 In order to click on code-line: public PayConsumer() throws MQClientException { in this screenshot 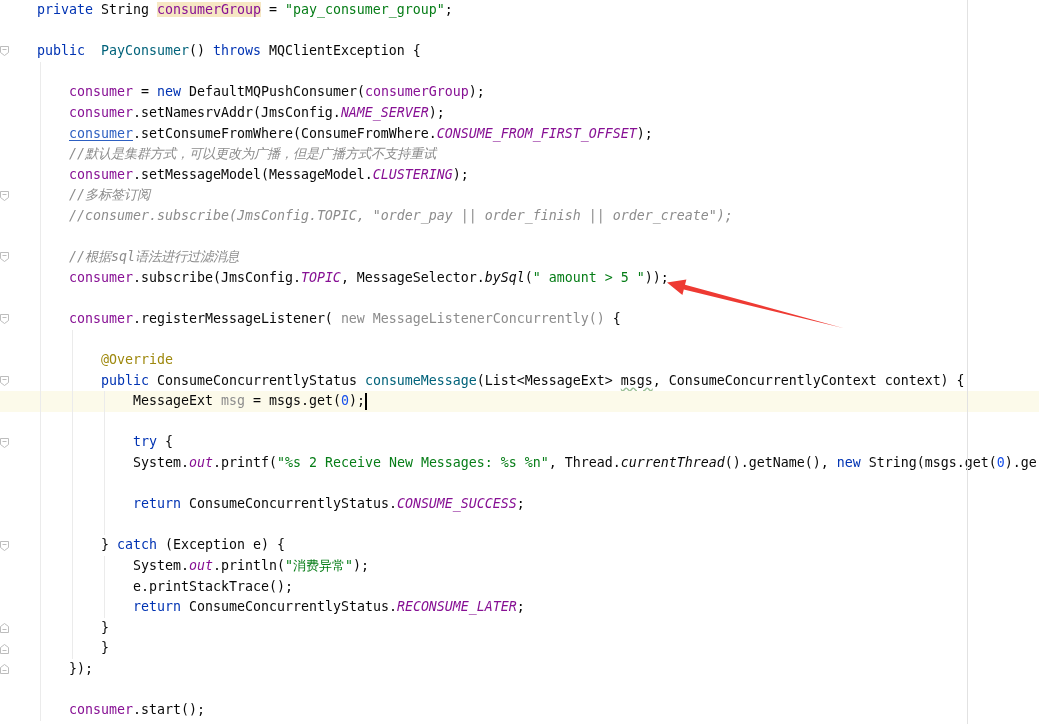, I will do `click(229, 51)`.